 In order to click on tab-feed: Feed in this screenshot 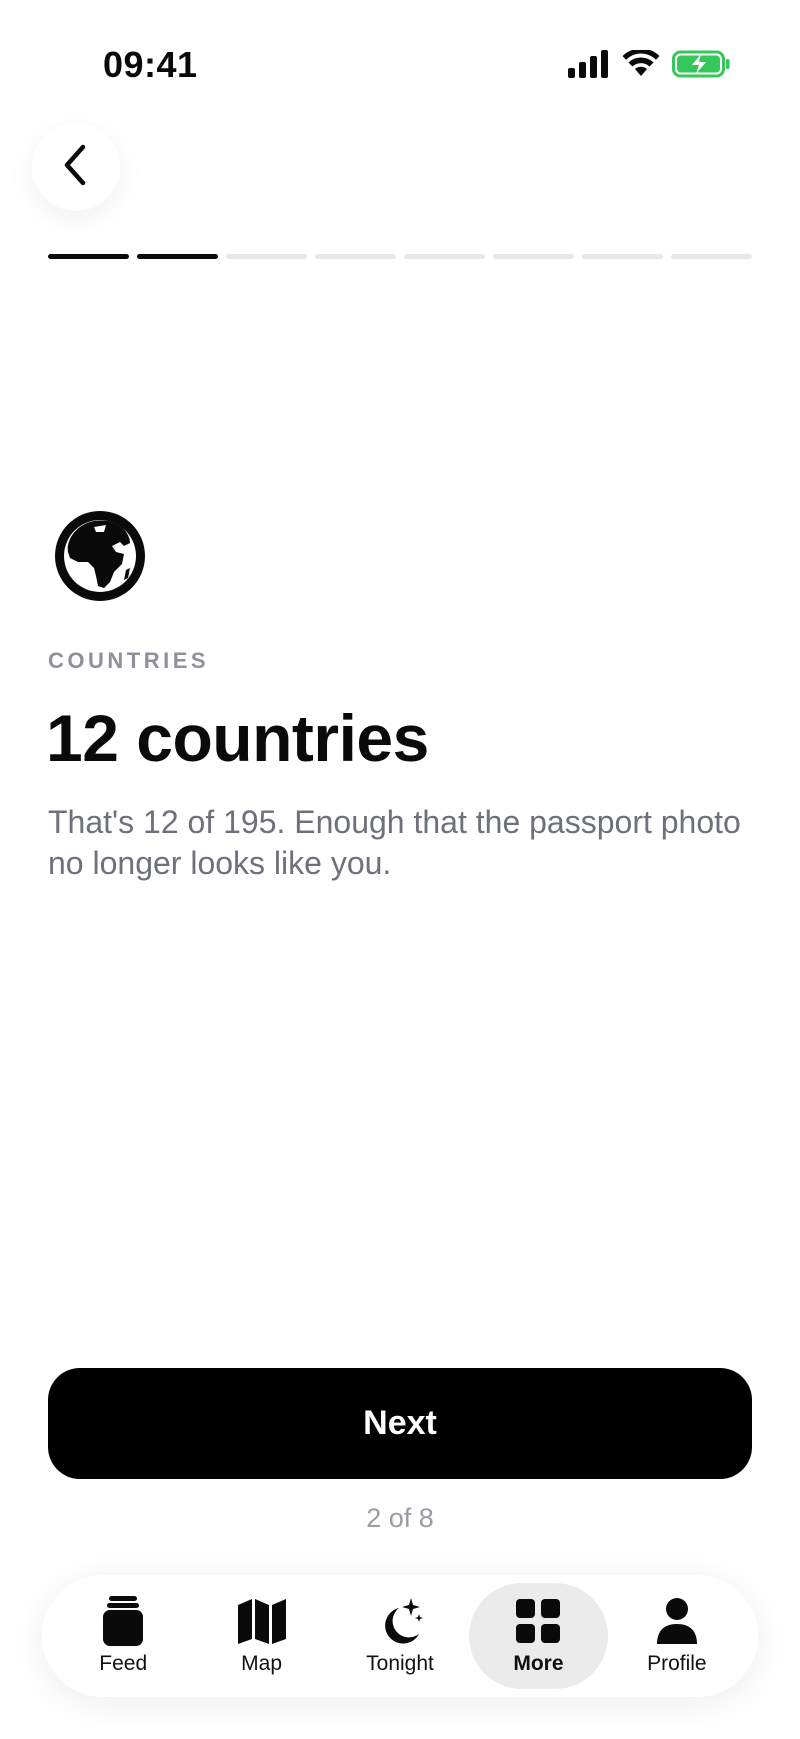, I will do `click(123, 1636)`.